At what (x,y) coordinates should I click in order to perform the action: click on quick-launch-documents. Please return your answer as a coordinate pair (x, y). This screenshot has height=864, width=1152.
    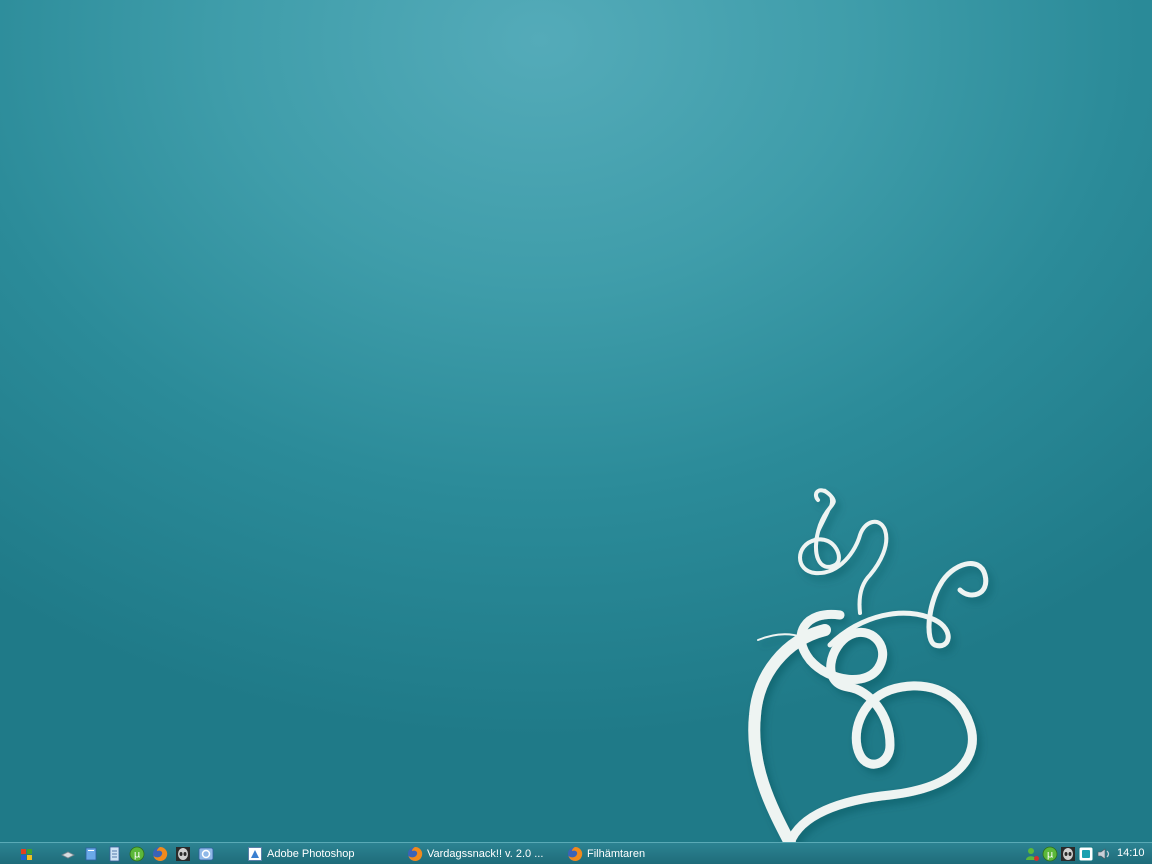
    Looking at the image, I should click on (91, 854).